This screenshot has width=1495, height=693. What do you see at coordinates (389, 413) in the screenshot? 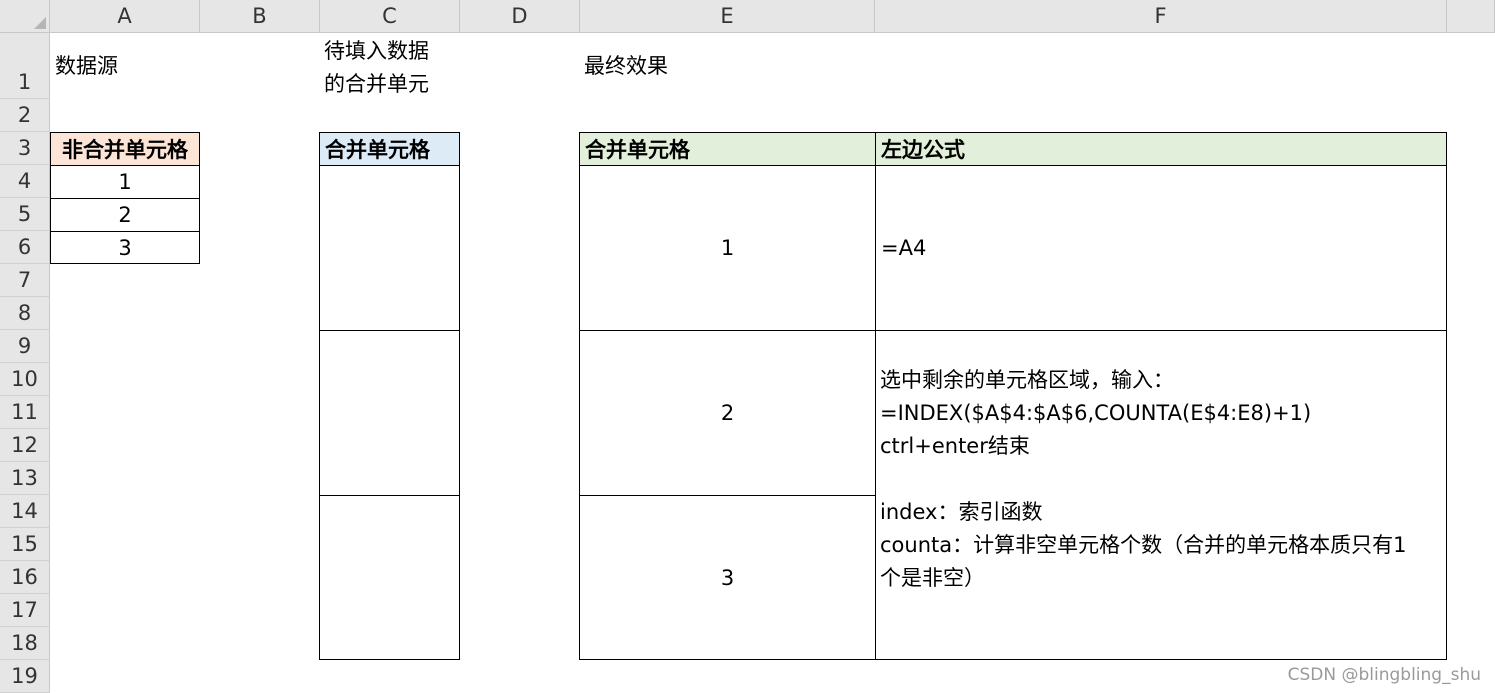
I see `cell-c9-merged-empty` at bounding box center [389, 413].